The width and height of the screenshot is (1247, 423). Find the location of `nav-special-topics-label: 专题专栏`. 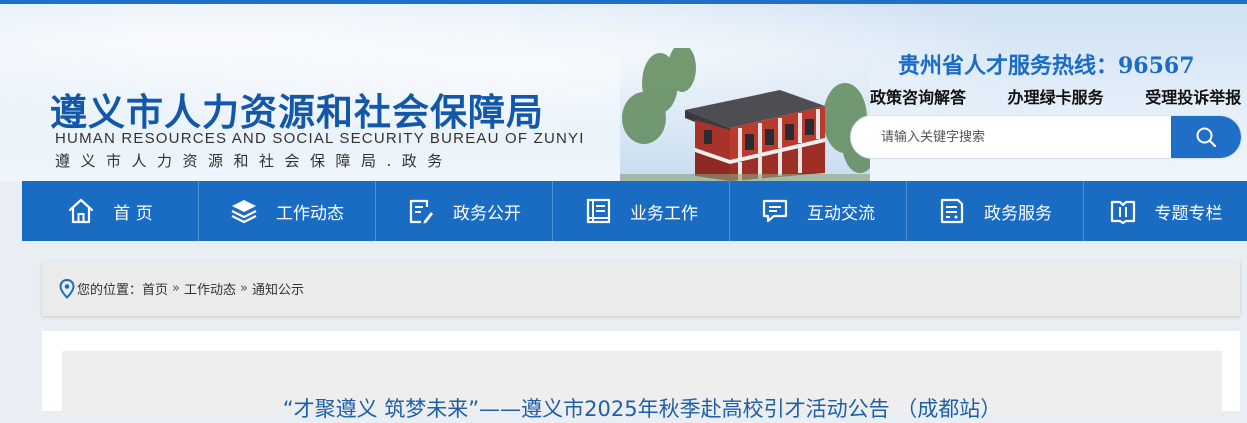

nav-special-topics-label: 专题专栏 is located at coordinates (1188, 213).